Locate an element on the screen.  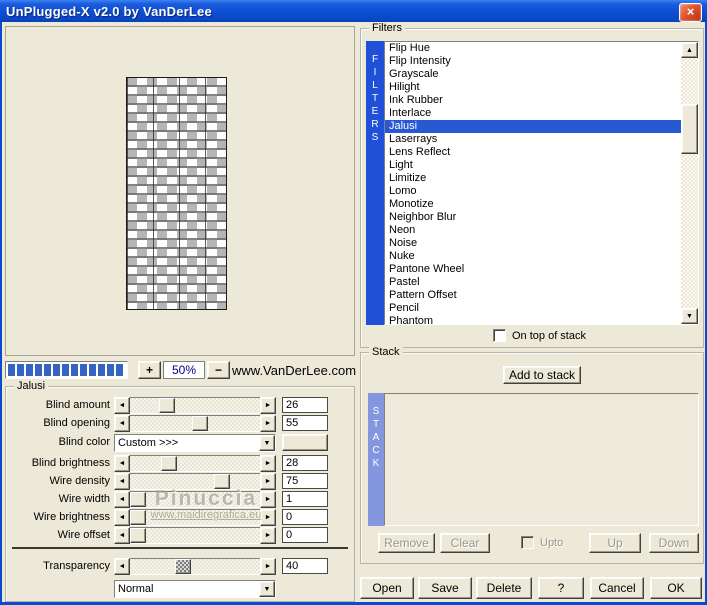
filter-item-light: Light is located at coordinates (533, 165).